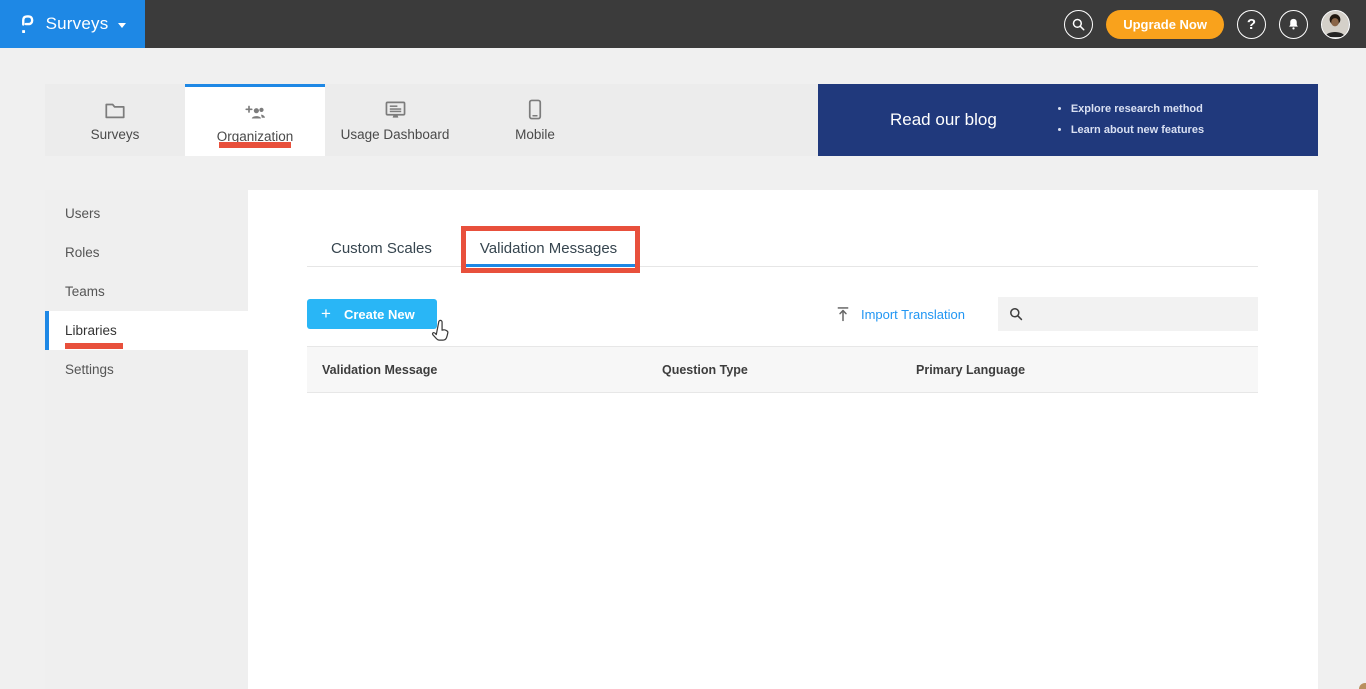 The width and height of the screenshot is (1366, 689). I want to click on sidebar-item-label: Users, so click(83, 213).